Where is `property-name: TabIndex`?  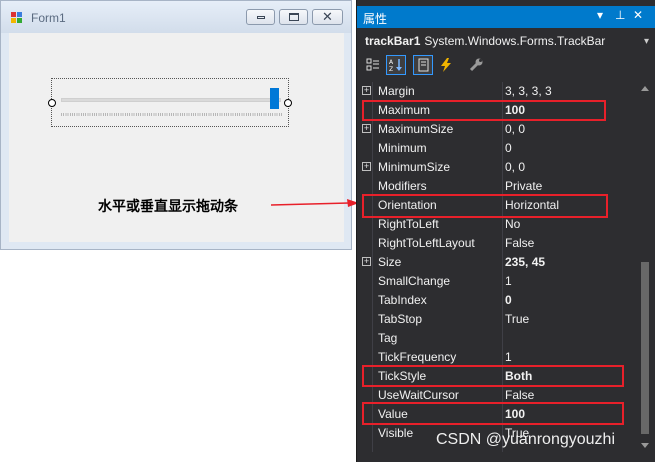 property-name: TabIndex is located at coordinates (402, 300).